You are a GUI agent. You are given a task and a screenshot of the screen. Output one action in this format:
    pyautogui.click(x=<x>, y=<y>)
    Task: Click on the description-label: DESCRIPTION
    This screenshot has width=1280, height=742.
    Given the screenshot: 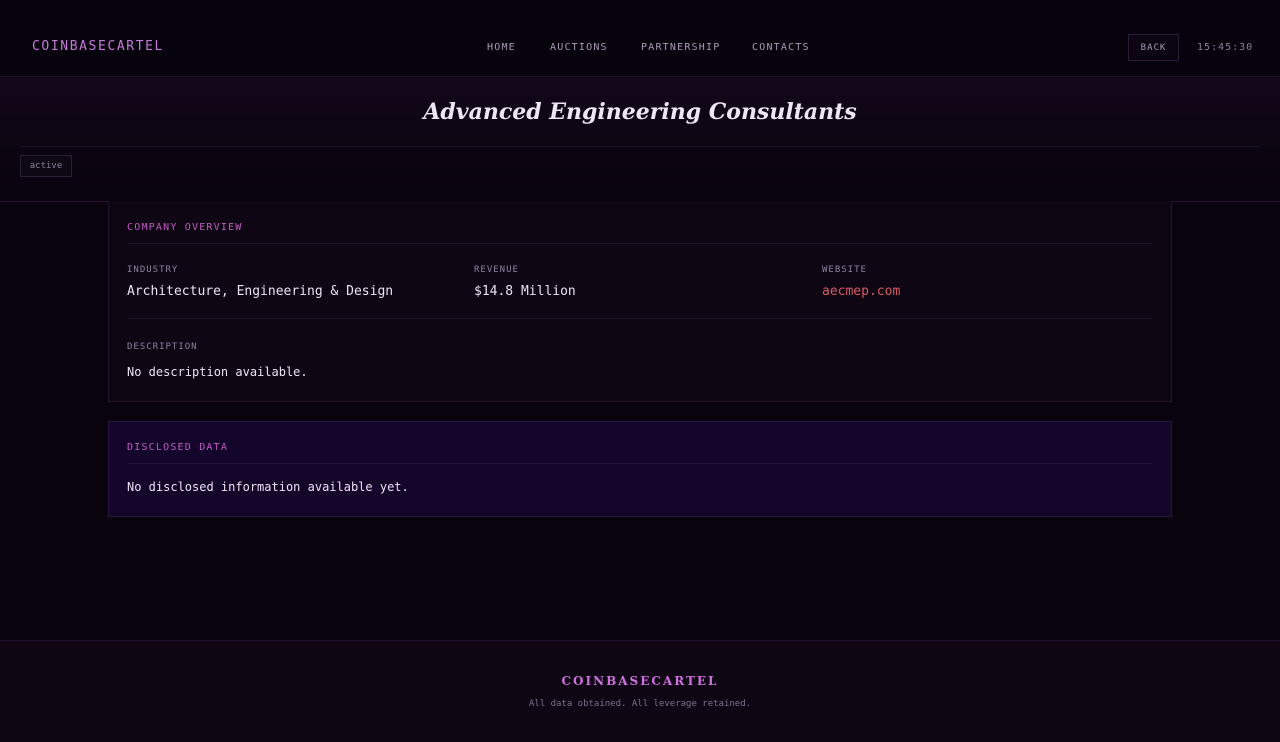 What is the action you would take?
    pyautogui.click(x=162, y=347)
    